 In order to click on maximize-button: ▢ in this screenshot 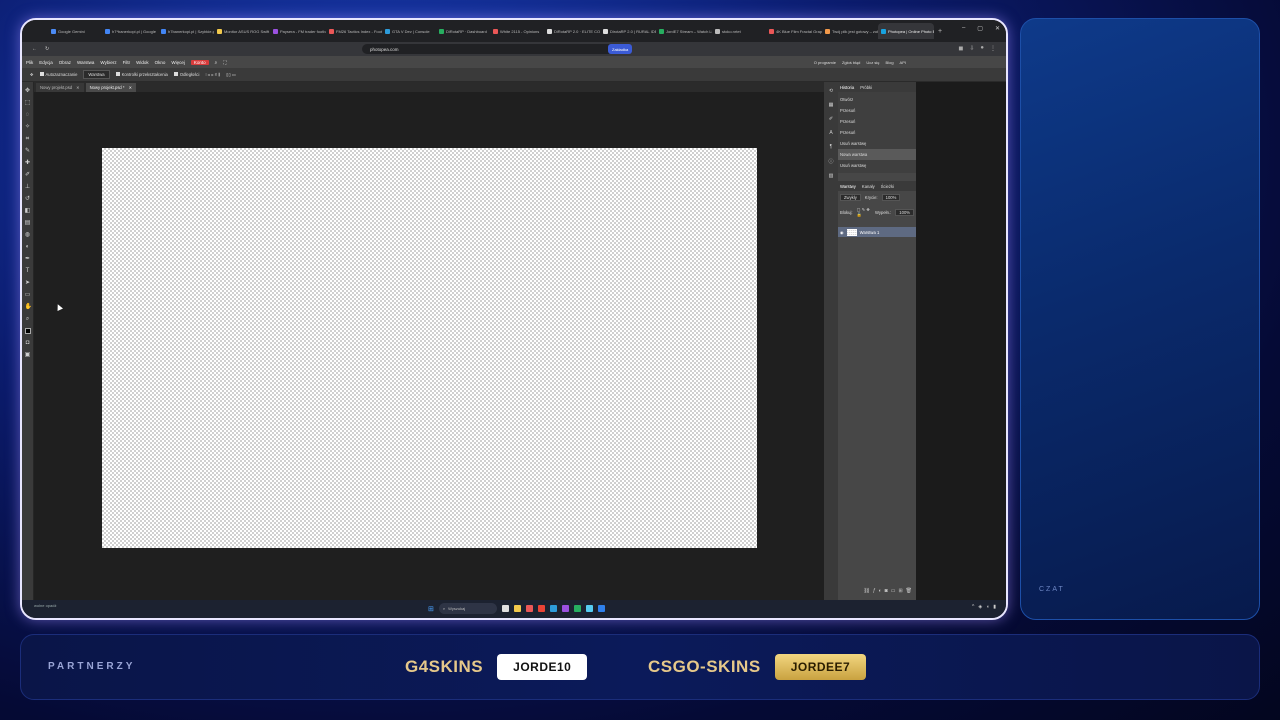, I will do `click(980, 28)`.